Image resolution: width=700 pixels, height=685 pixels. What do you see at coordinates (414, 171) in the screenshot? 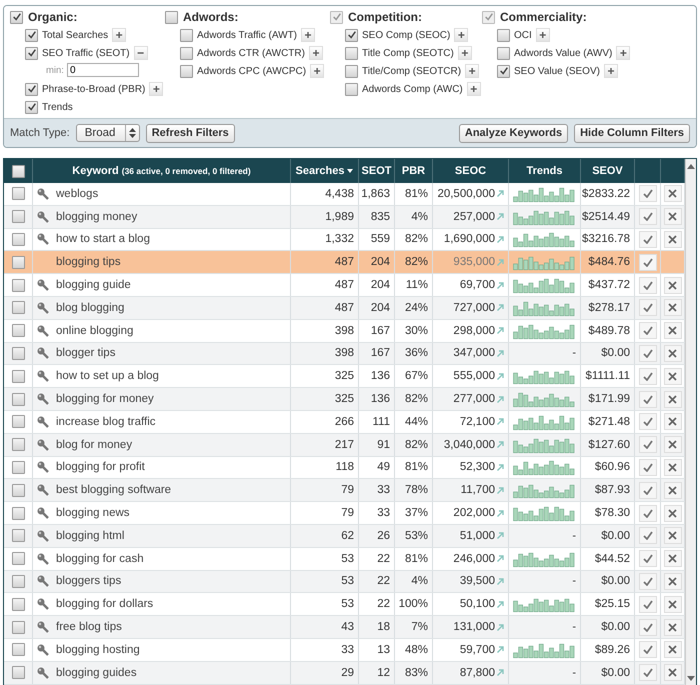
I see `column-header: PBR` at bounding box center [414, 171].